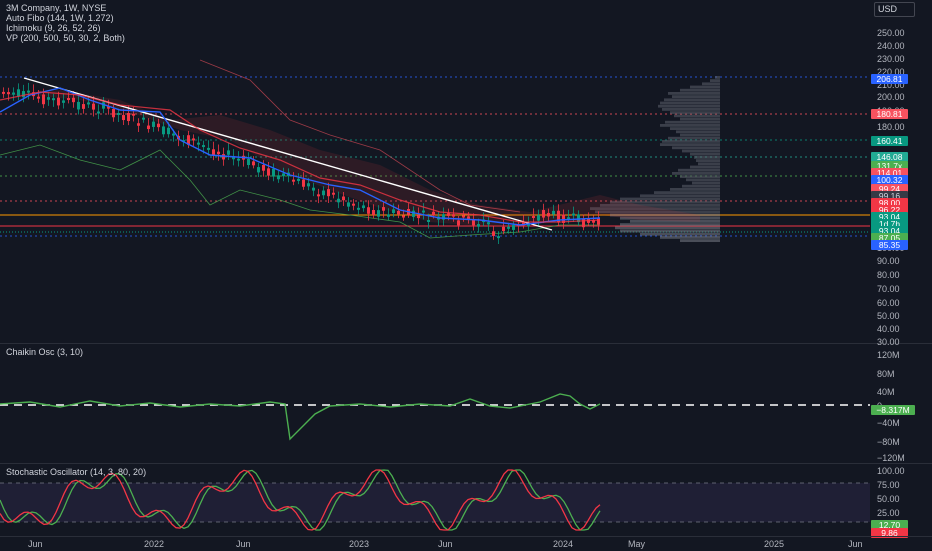 This screenshot has width=932, height=551. What do you see at coordinates (889, 245) in the screenshot?
I see `price-tag: 85.35` at bounding box center [889, 245].